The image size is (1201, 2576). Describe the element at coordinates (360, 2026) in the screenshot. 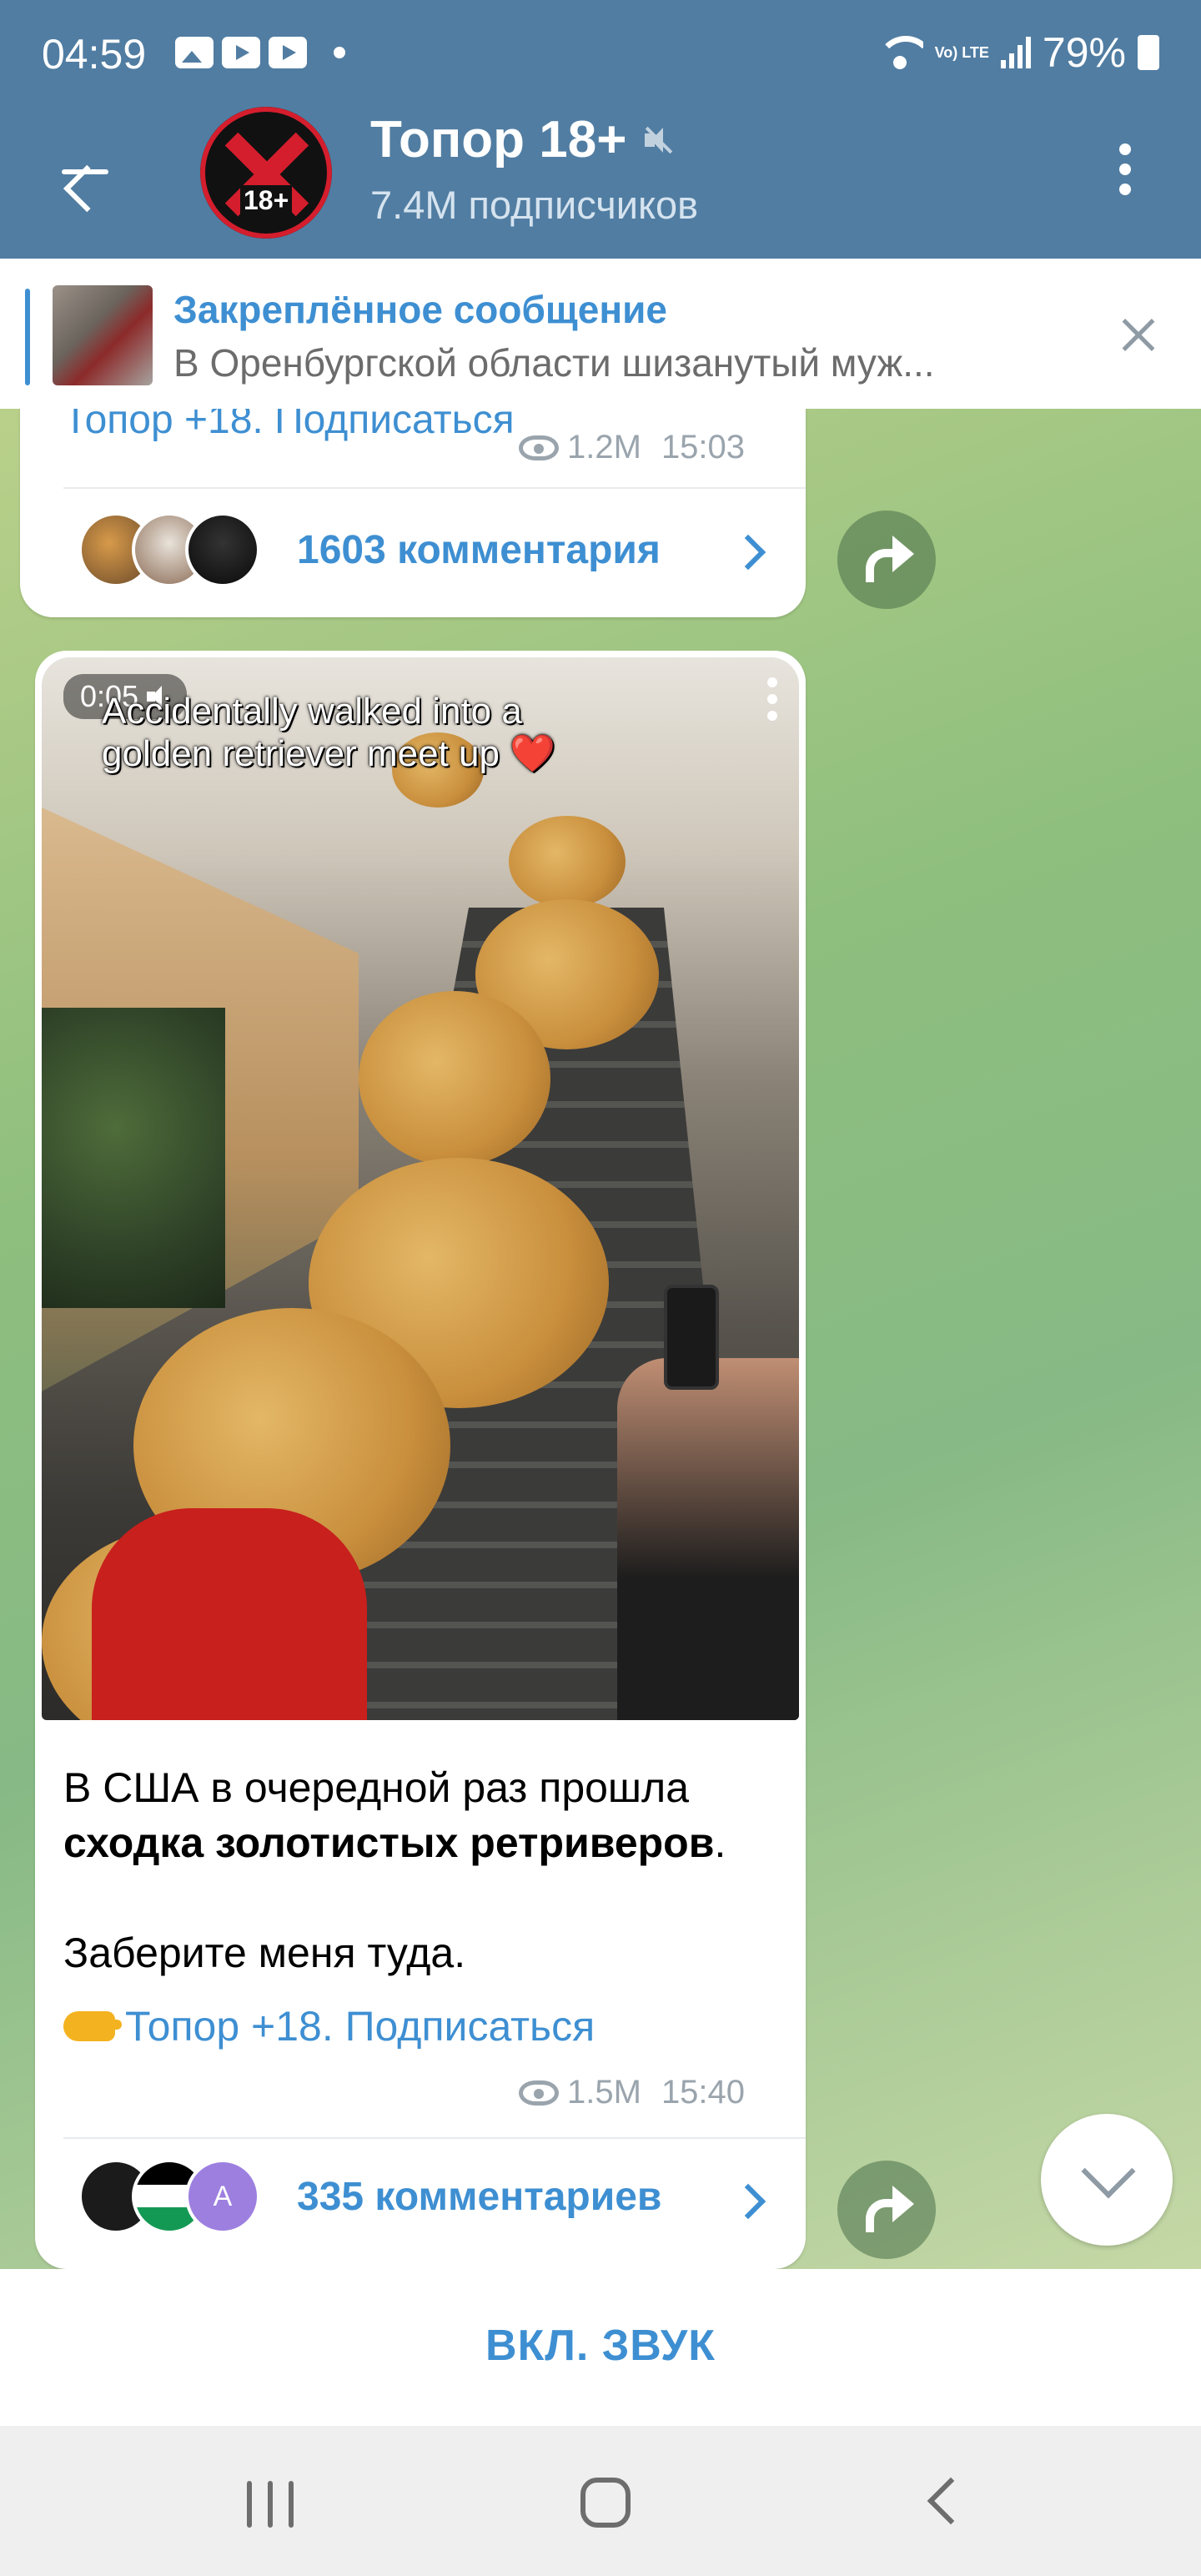

I see `subscribe-link-text: Топор +18. Подписаться` at that location.